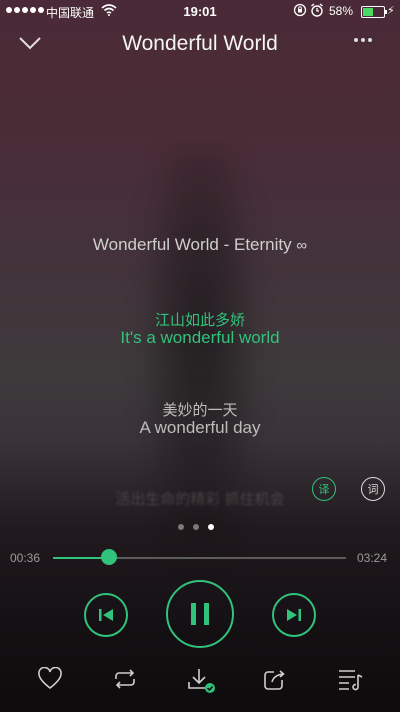 The image size is (400, 712). I want to click on translate-lyrics-button: 译, so click(324, 489).